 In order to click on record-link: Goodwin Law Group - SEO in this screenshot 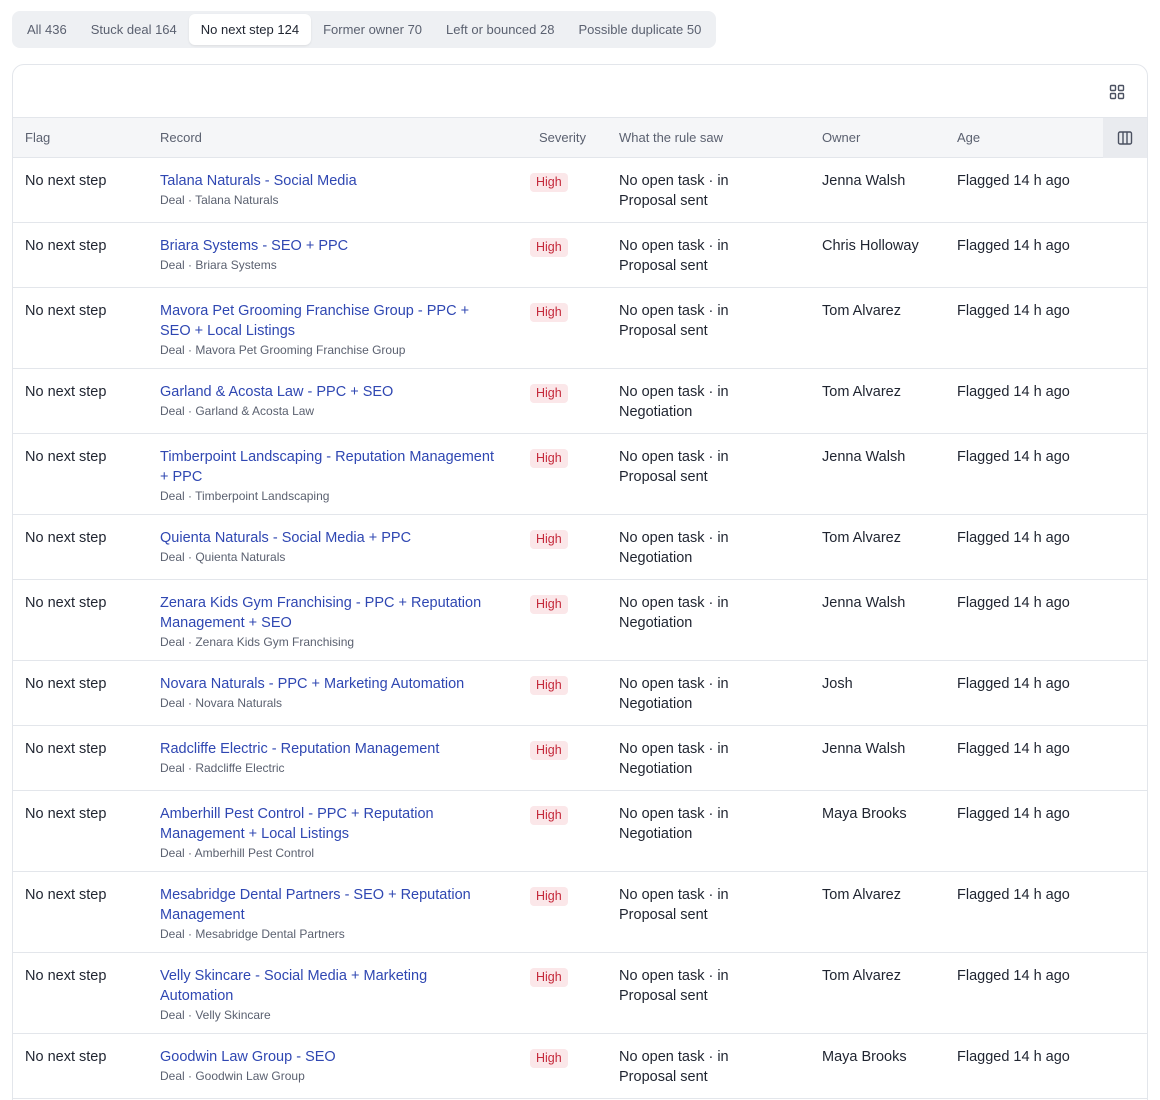, I will do `click(330, 1057)`.